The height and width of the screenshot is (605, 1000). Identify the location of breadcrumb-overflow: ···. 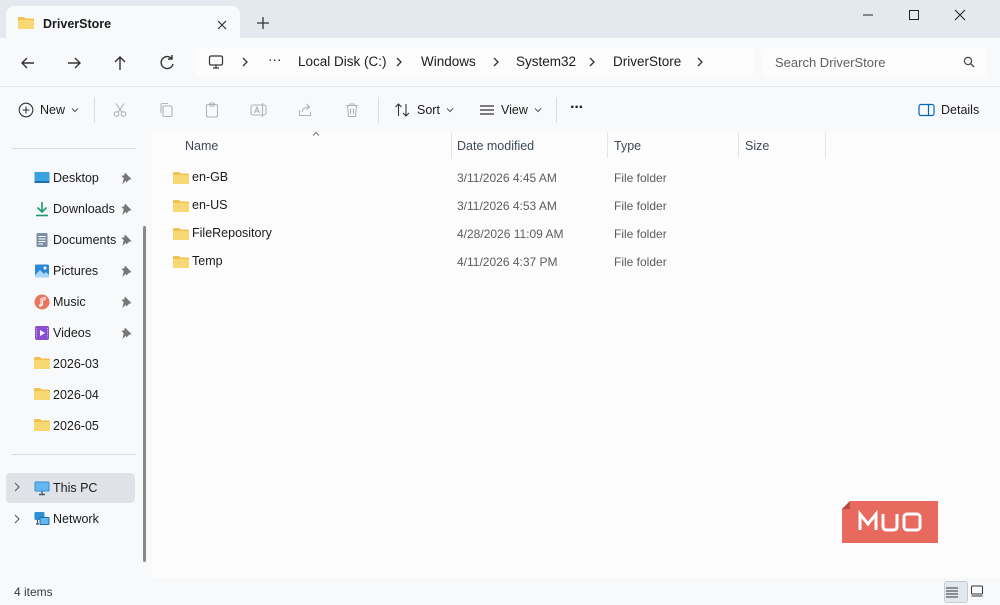
(275, 59).